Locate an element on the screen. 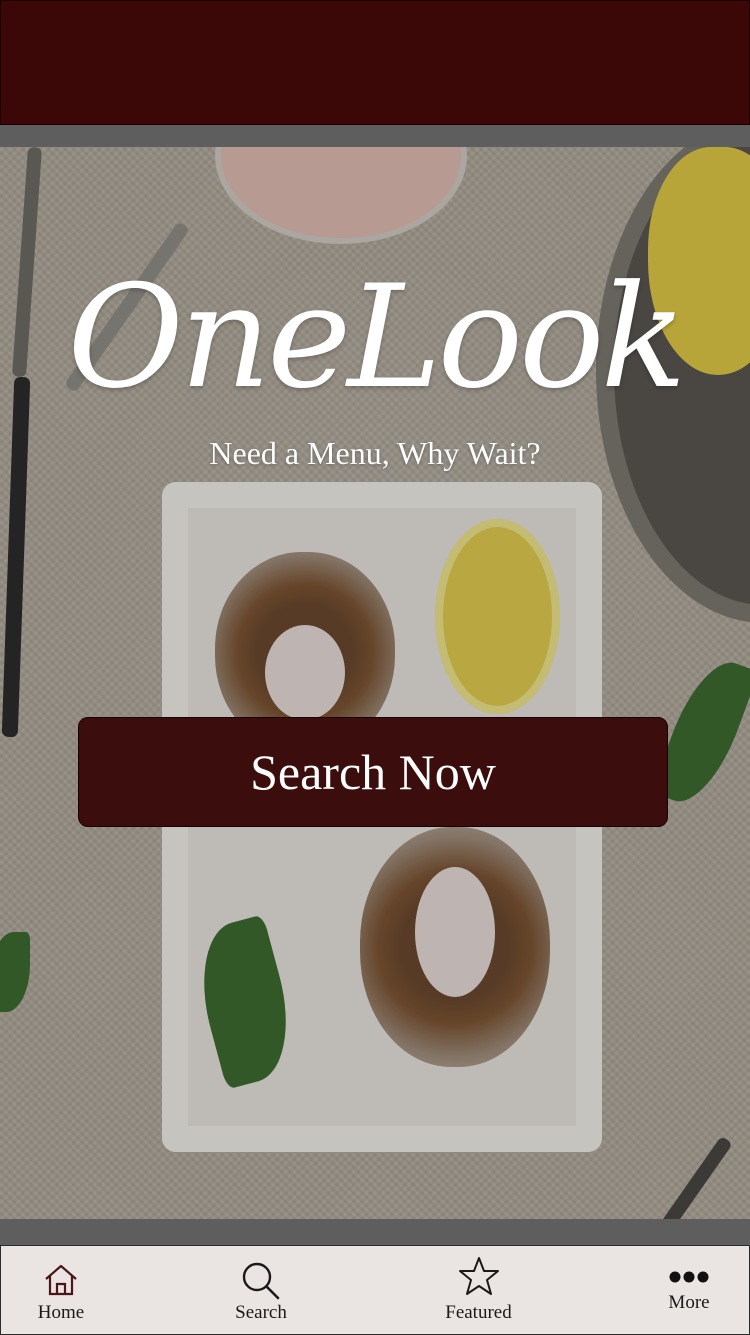 The height and width of the screenshot is (1335, 750). tab-home-label: Home is located at coordinates (61, 1312).